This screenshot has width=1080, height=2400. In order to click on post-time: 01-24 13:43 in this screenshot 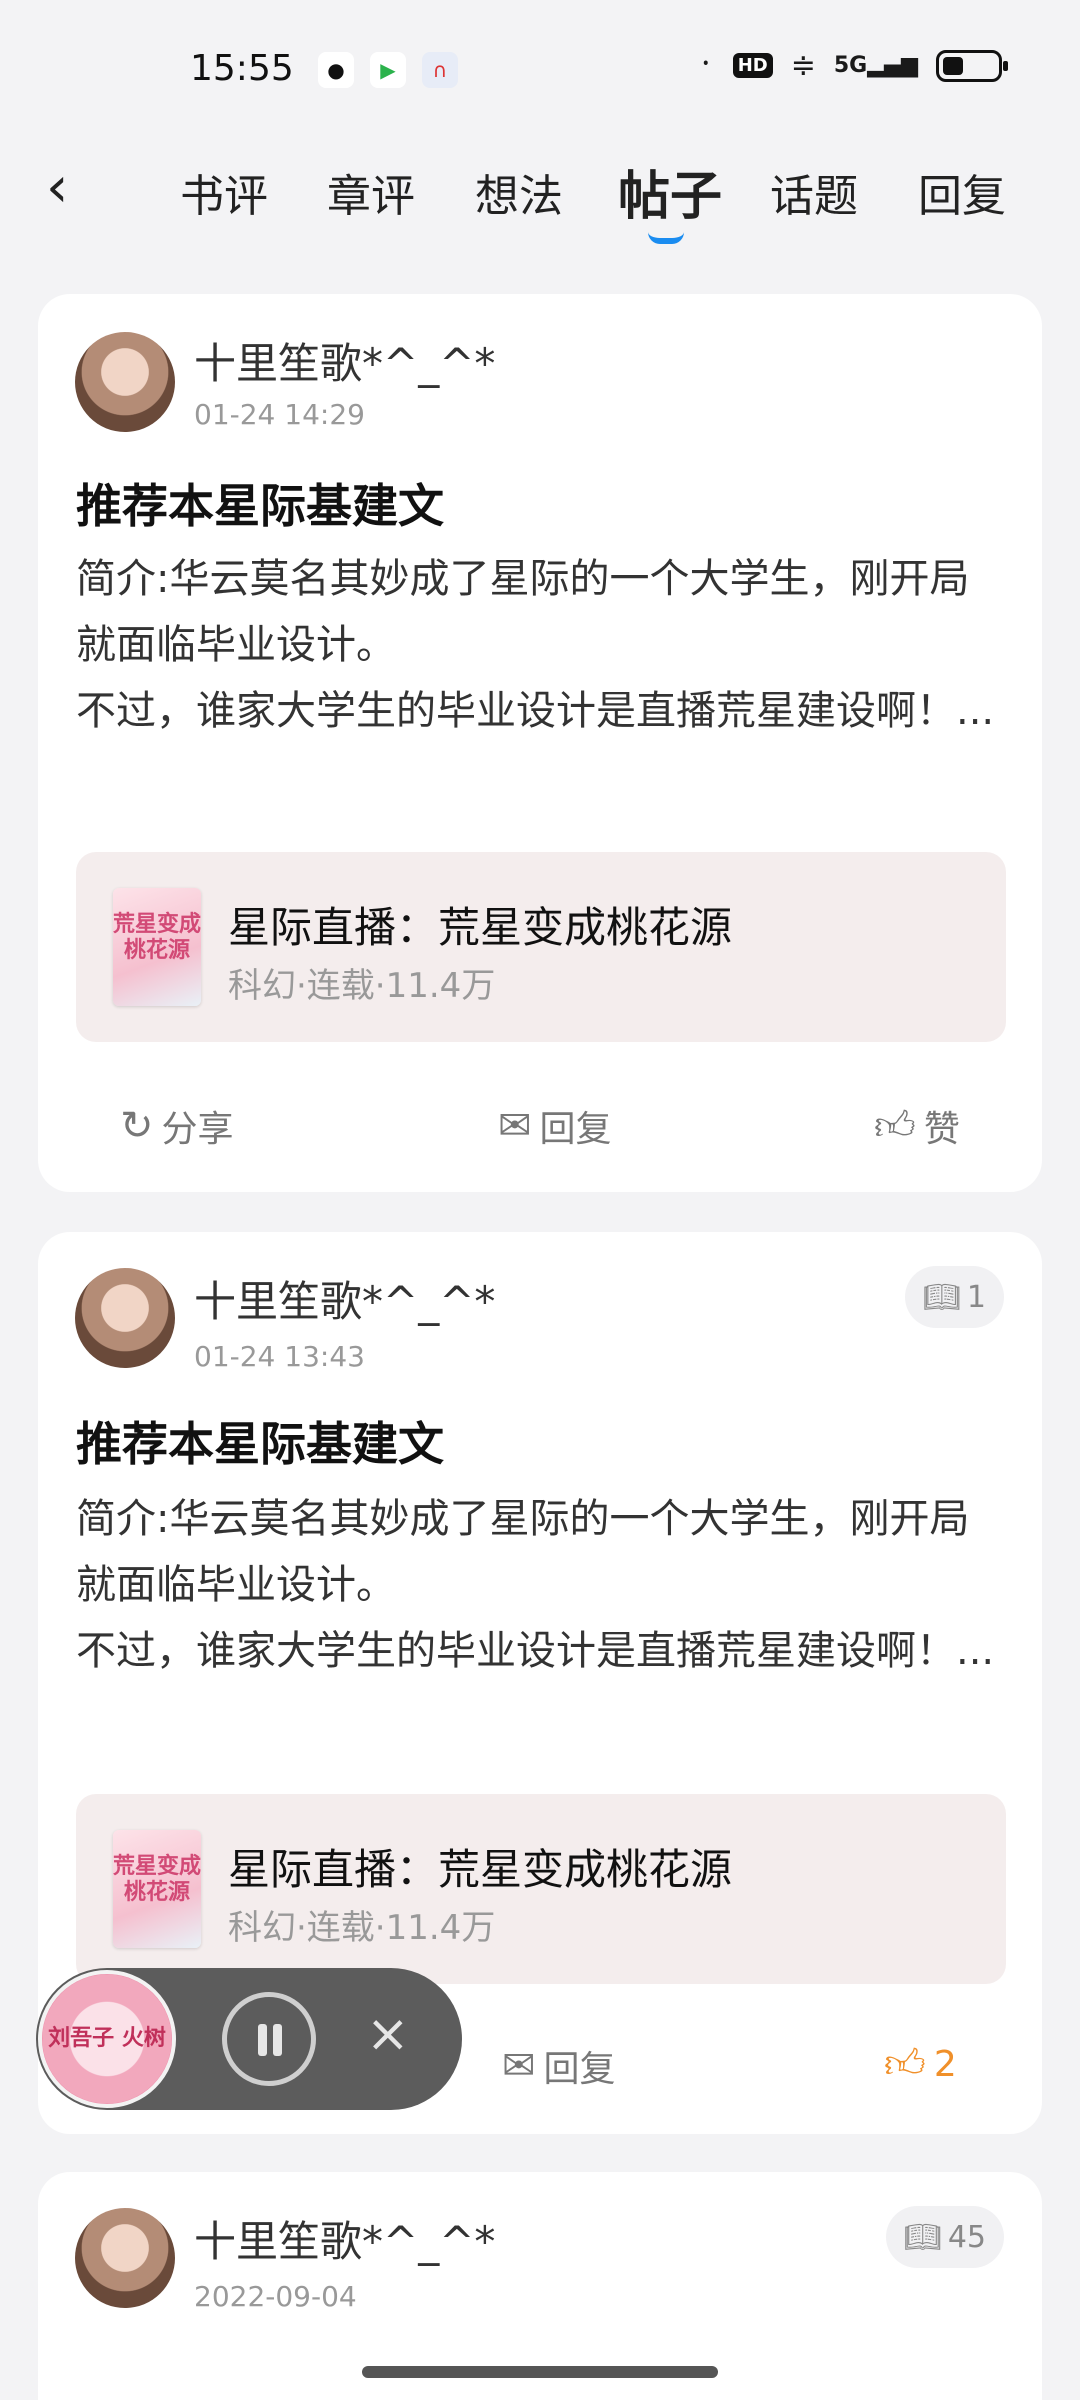, I will do `click(279, 1356)`.